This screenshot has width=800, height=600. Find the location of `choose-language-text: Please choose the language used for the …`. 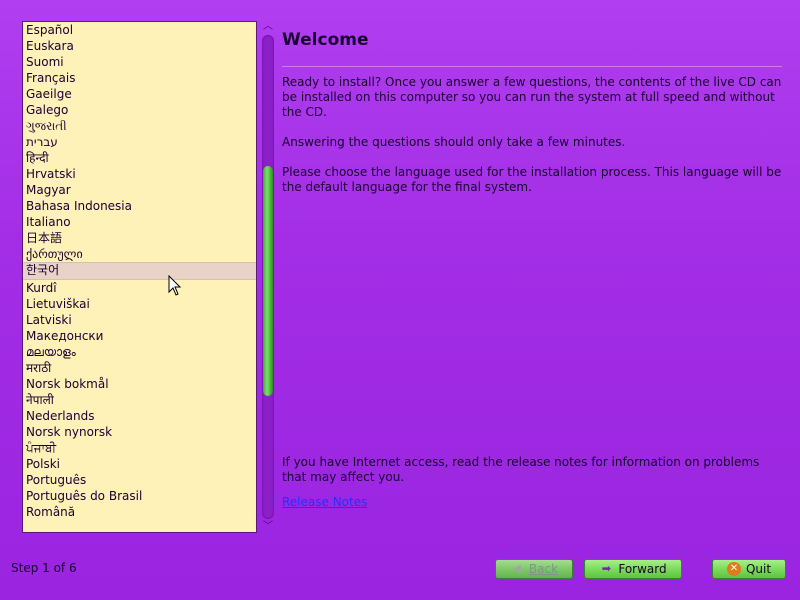

choose-language-text: Please choose the language used for the … is located at coordinates (532, 179).